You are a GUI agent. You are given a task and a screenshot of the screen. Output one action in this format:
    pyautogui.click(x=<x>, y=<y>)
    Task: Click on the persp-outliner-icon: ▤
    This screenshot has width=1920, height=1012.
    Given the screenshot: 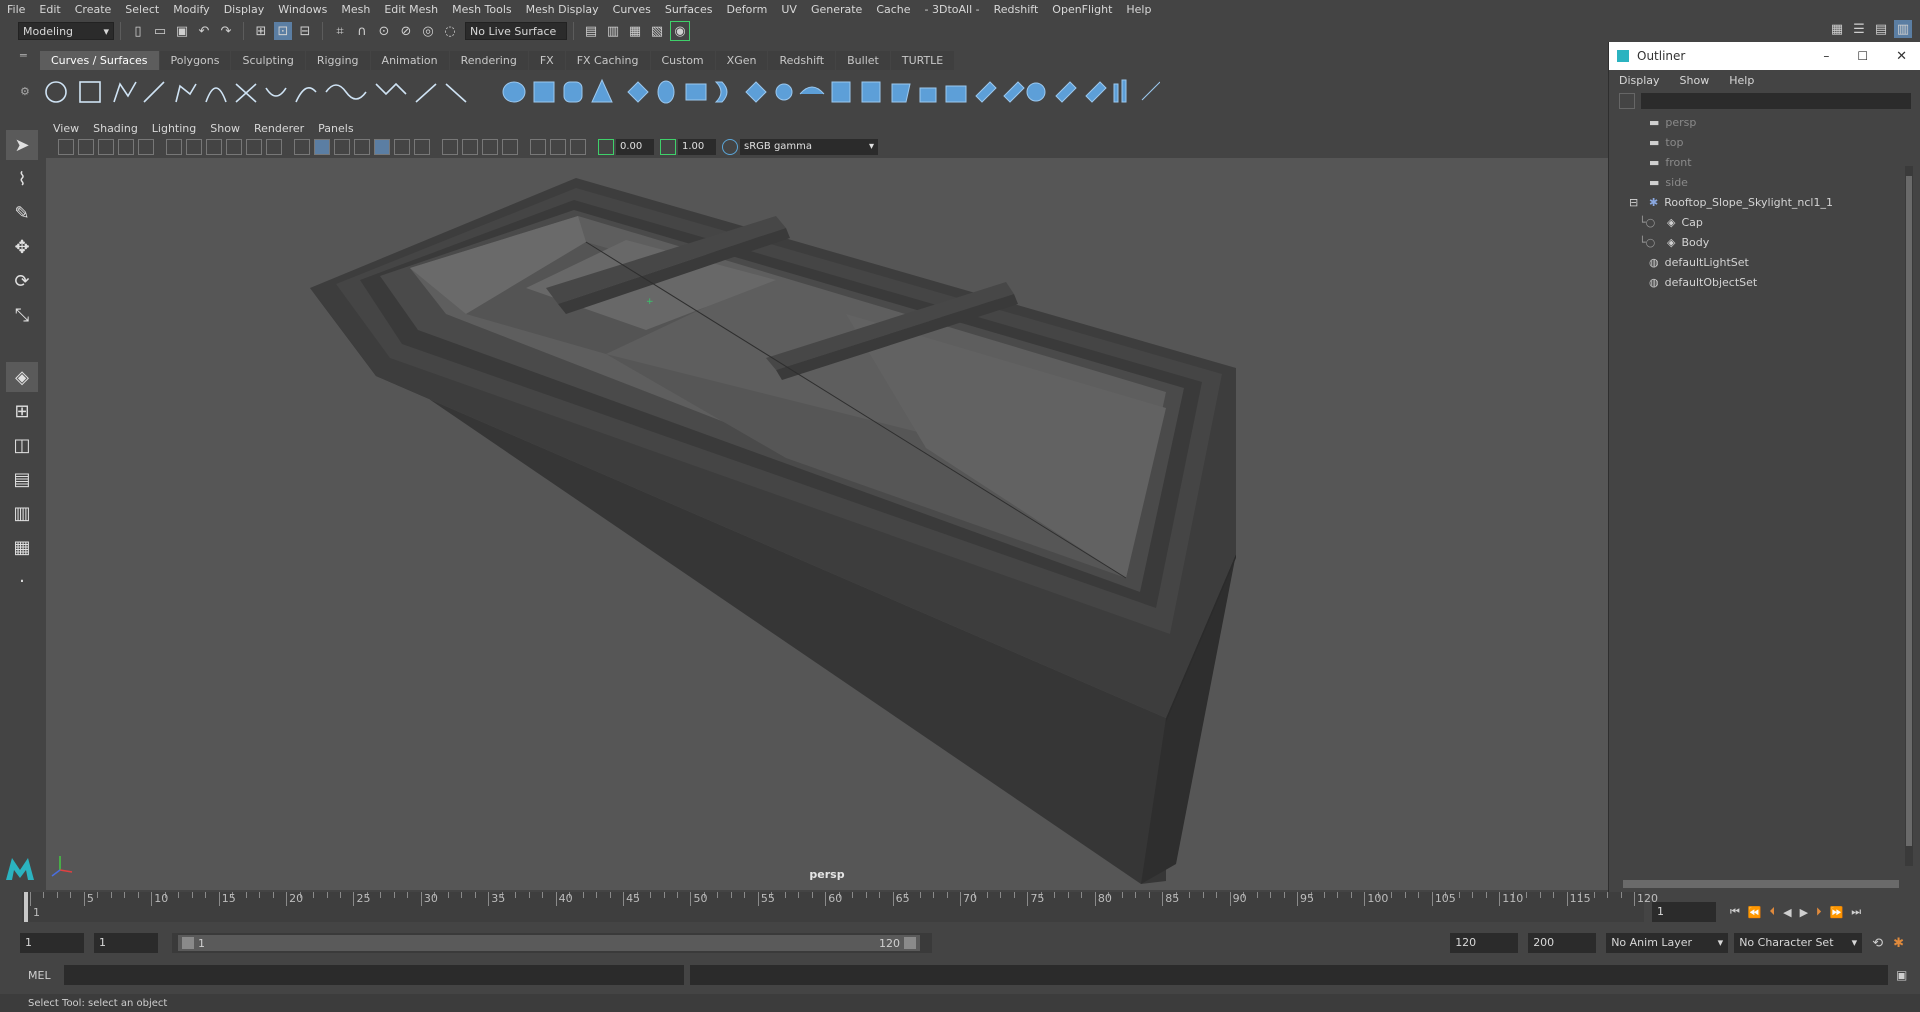 What is the action you would take?
    pyautogui.click(x=22, y=479)
    